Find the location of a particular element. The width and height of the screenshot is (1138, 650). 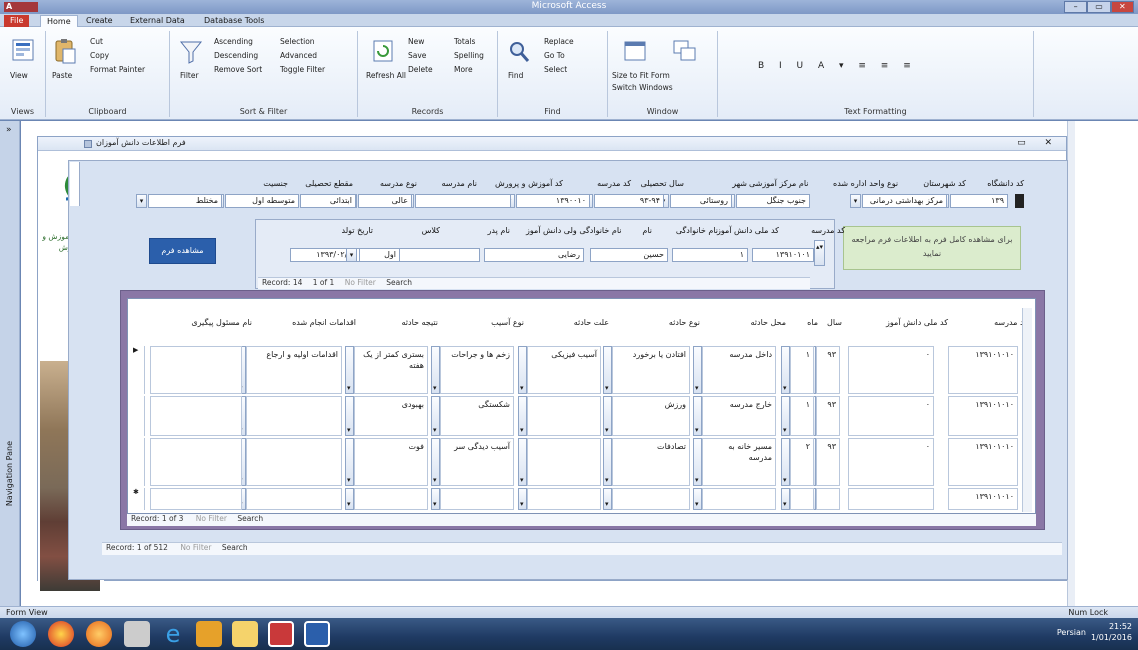

switch-windows-icon is located at coordinates (685, 52).